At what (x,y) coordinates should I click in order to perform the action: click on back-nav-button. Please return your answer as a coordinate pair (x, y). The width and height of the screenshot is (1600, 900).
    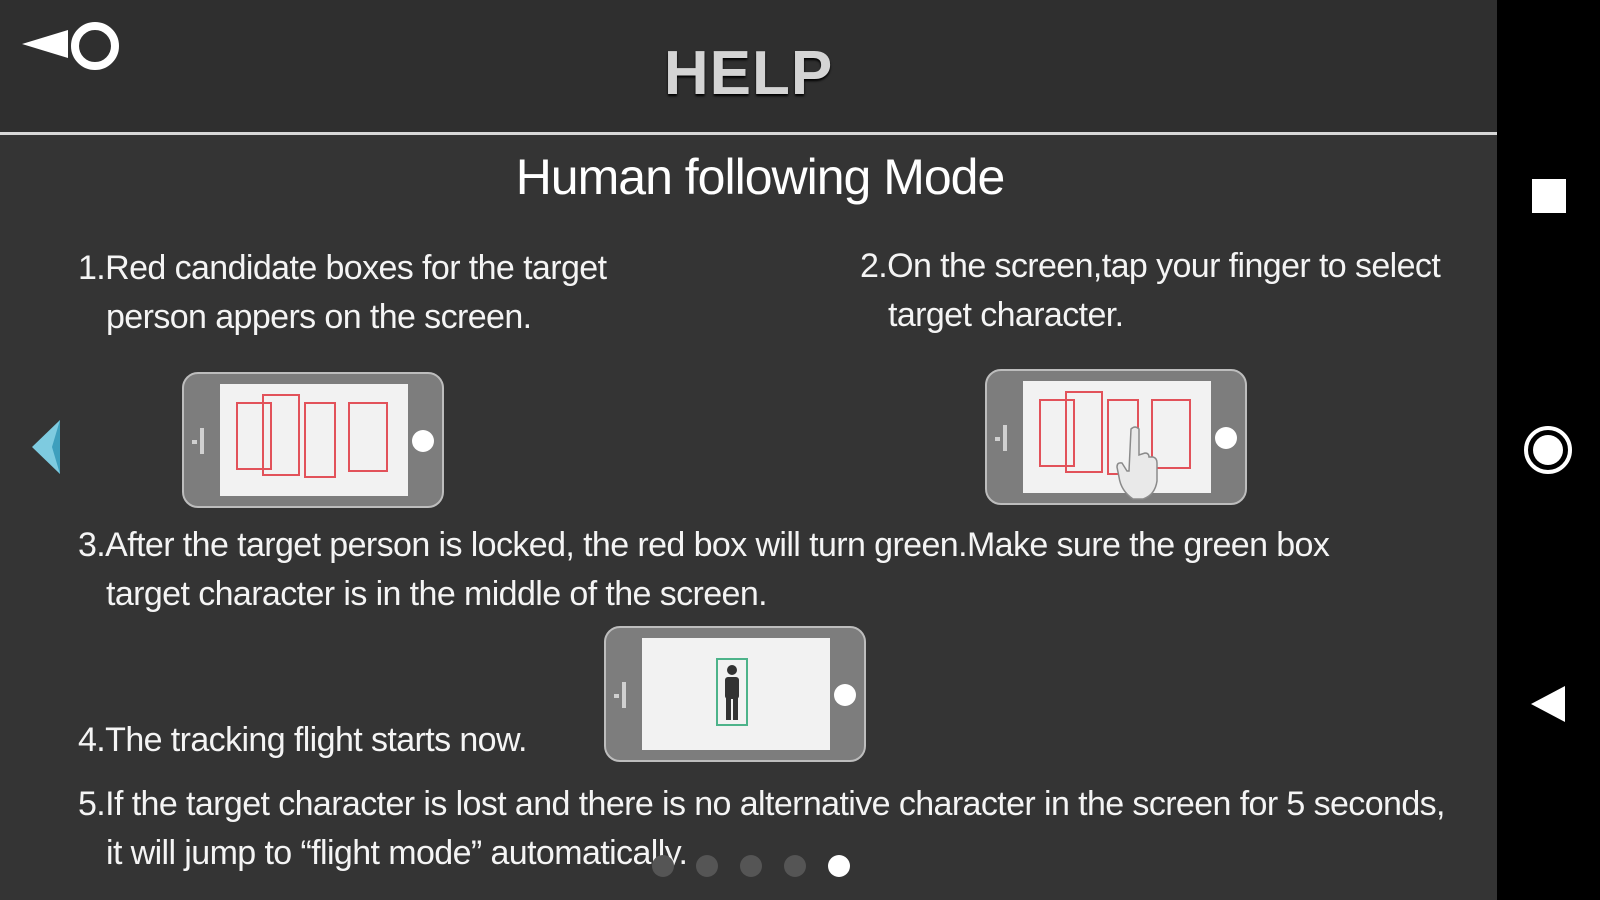
    Looking at the image, I should click on (1548, 704).